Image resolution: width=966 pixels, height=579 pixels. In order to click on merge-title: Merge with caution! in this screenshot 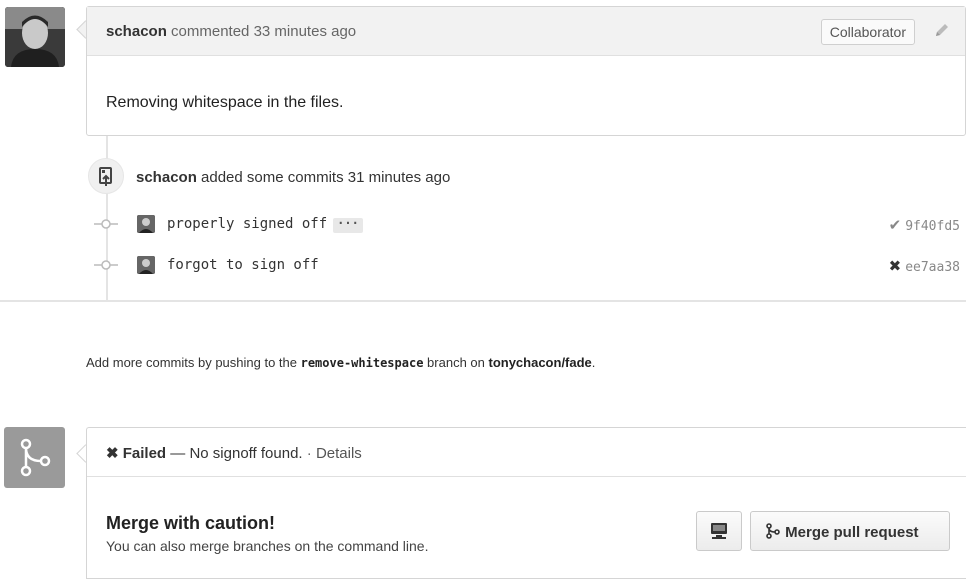, I will do `click(191, 523)`.